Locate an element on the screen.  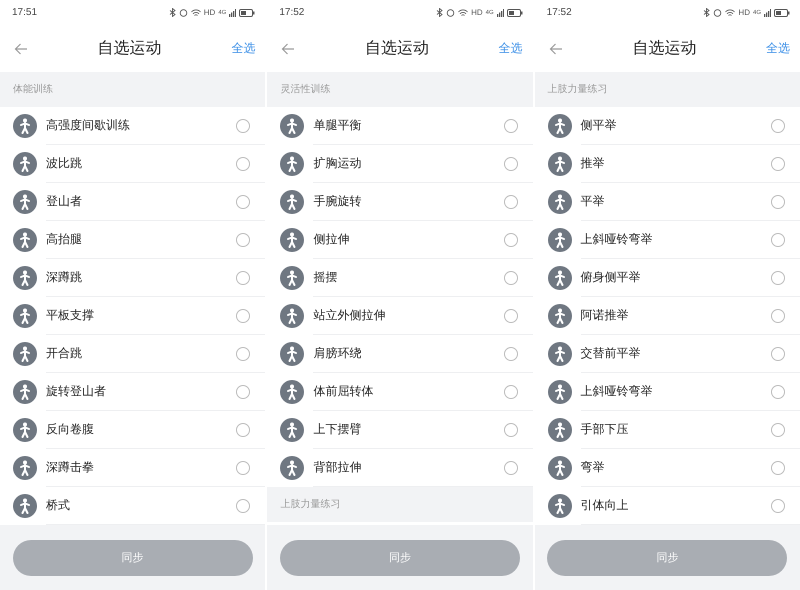
exercise-label: 侧平举 is located at coordinates (598, 125).